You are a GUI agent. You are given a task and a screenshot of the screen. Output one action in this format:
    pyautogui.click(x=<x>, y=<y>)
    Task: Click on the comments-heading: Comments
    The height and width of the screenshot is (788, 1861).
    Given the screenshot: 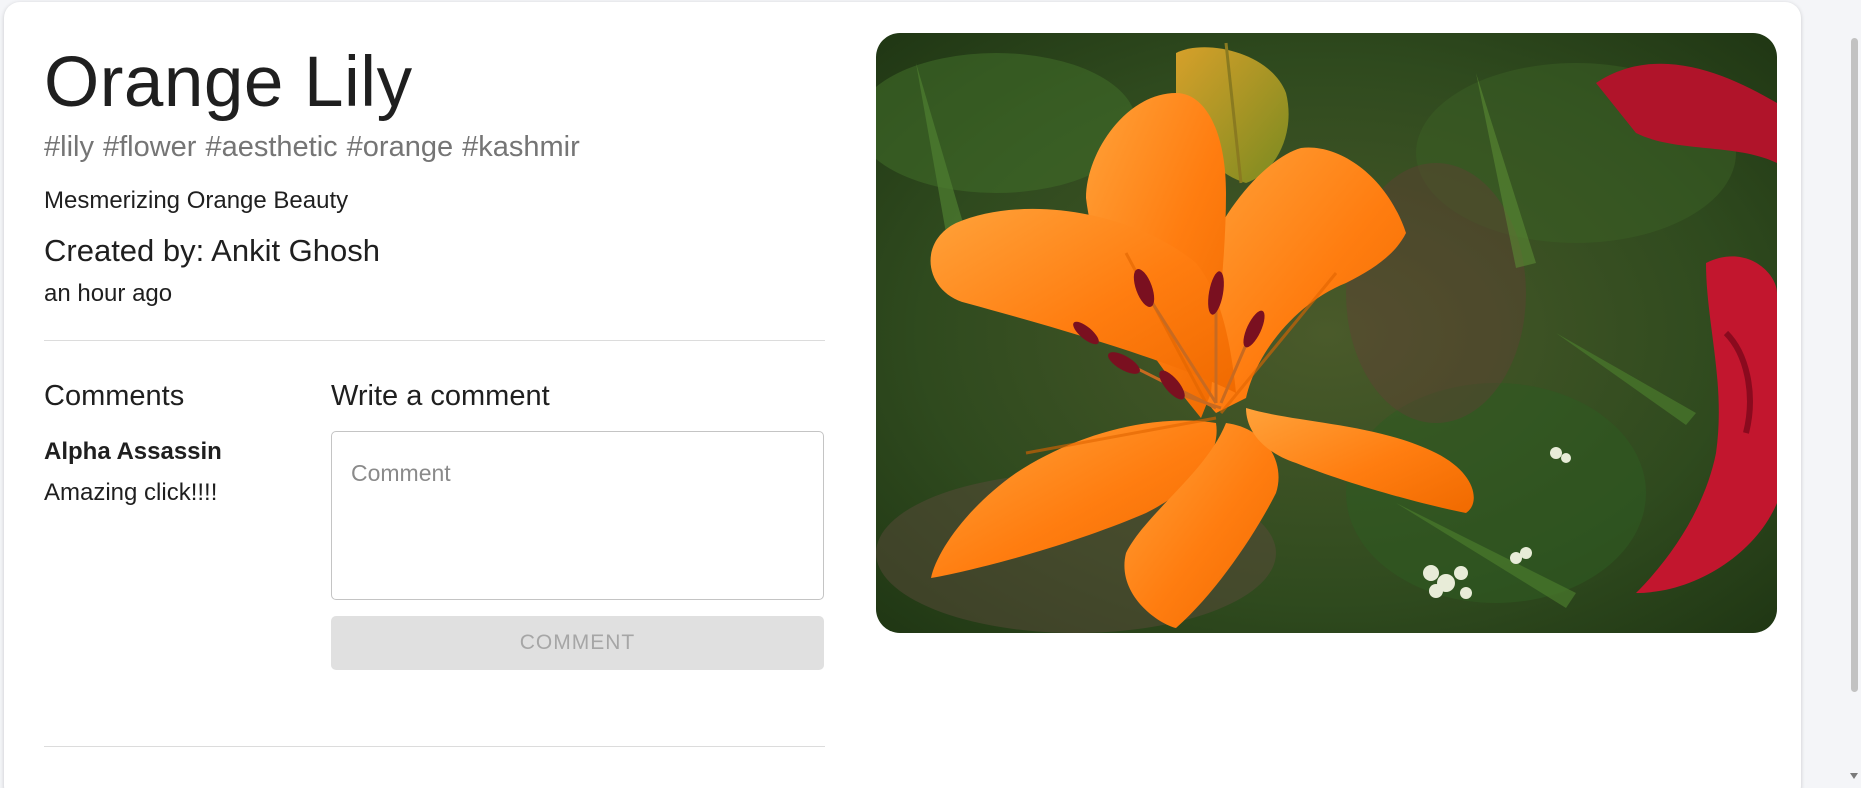 What is the action you would take?
    pyautogui.click(x=114, y=396)
    